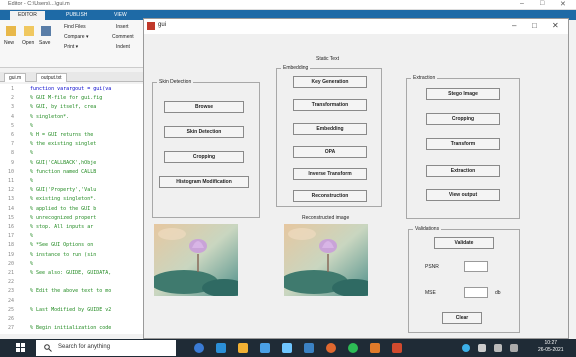  What do you see at coordinates (12, 98) in the screenshot?
I see `line-number: 2` at bounding box center [12, 98].